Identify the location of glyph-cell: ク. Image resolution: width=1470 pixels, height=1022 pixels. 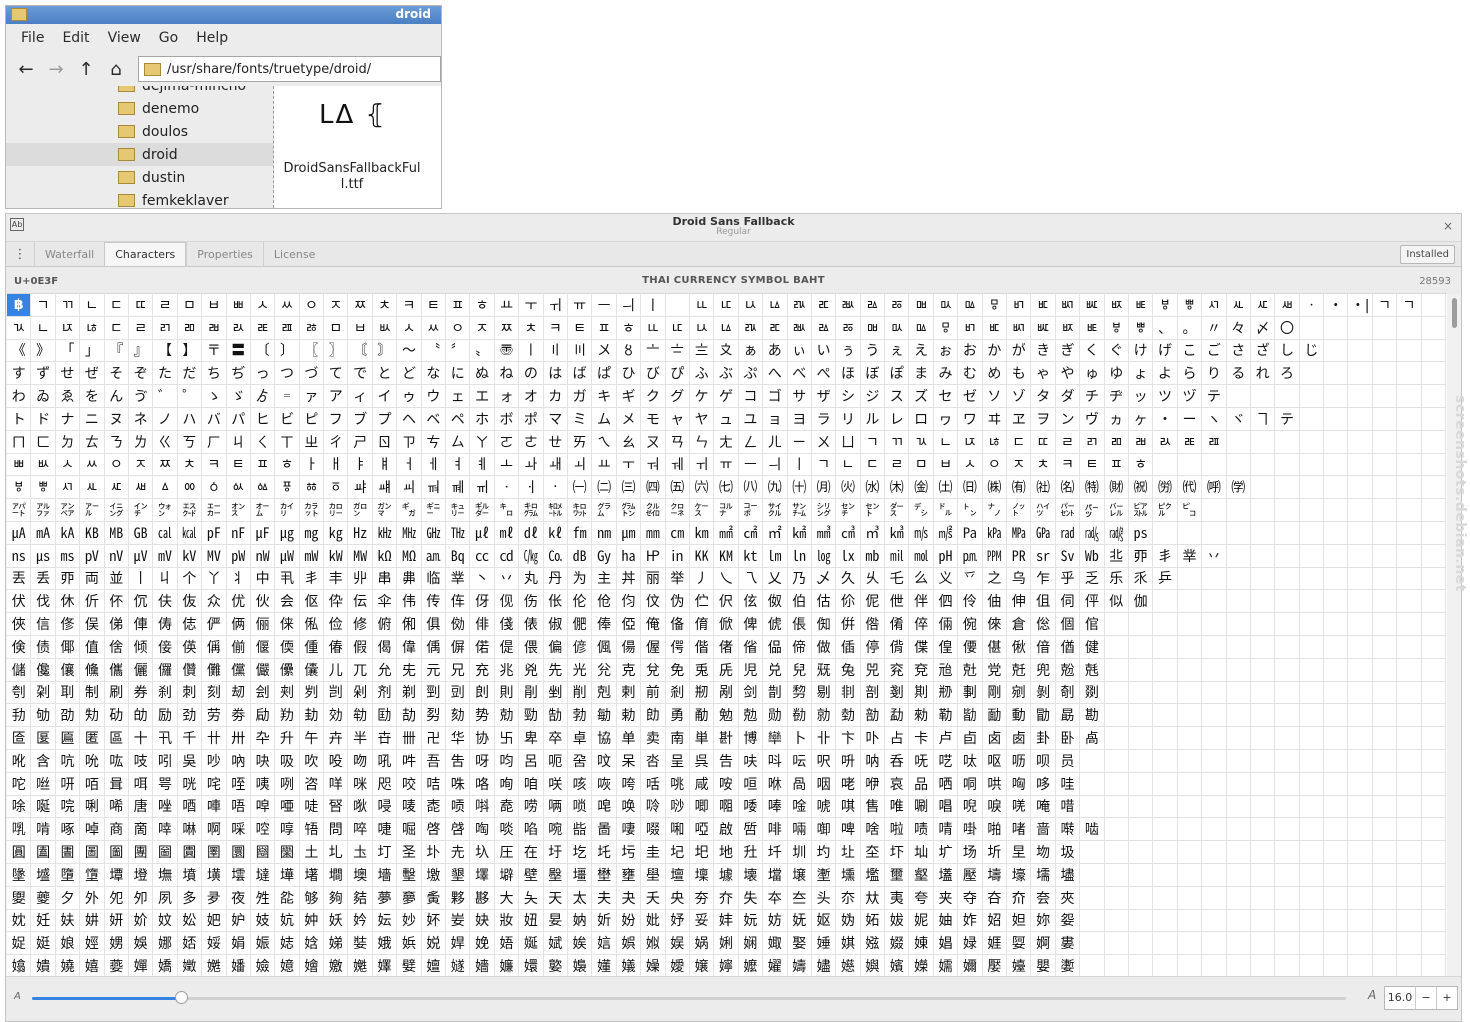
(653, 396).